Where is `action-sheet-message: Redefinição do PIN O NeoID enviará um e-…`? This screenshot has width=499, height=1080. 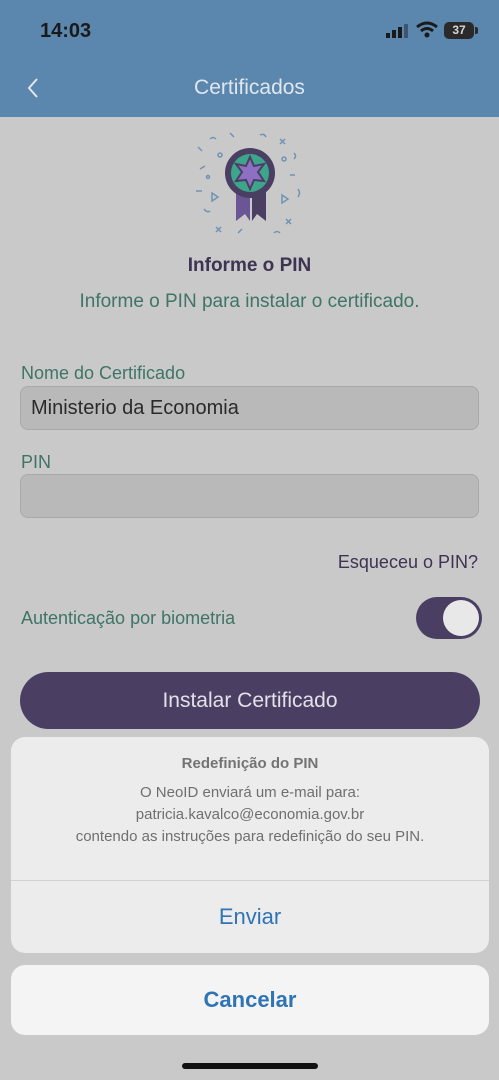 action-sheet-message: Redefinição do PIN O NeoID enviará um e-… is located at coordinates (250, 792).